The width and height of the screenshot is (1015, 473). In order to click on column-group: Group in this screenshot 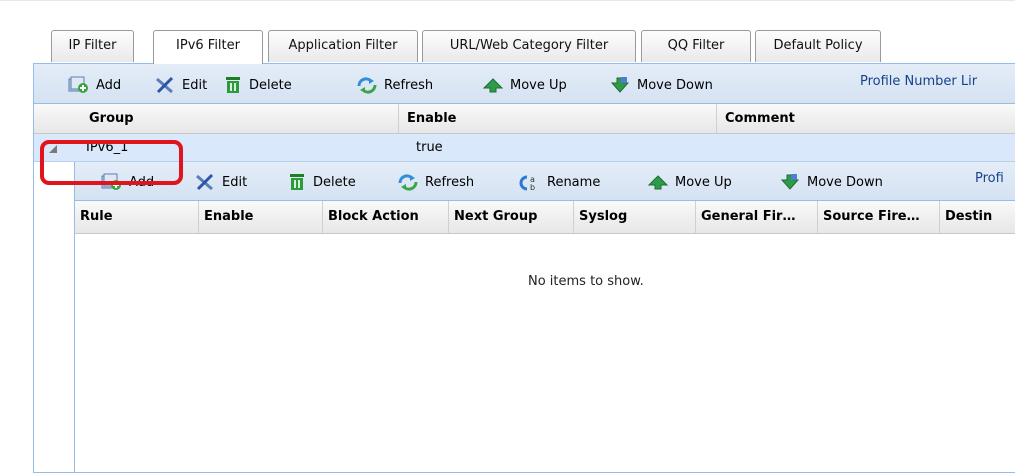, I will do `click(236, 118)`.